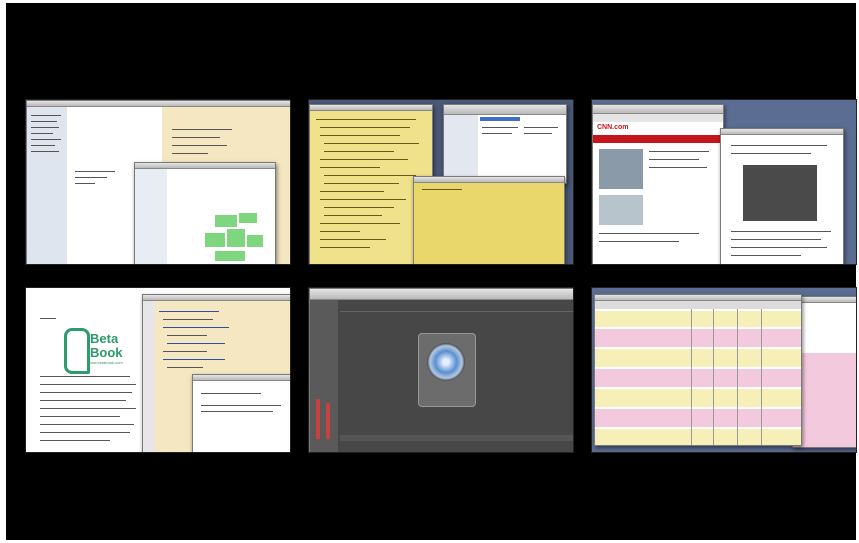  Describe the element at coordinates (241, 413) in the screenshot. I see `dialog-window` at that location.